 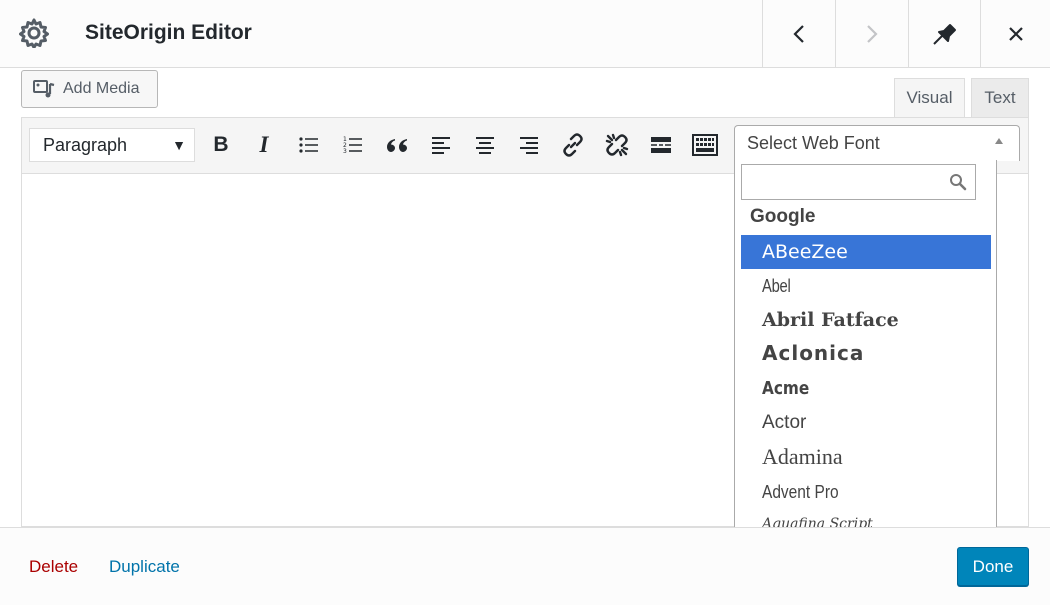 What do you see at coordinates (929, 98) in the screenshot?
I see `tab-visual: Visual` at bounding box center [929, 98].